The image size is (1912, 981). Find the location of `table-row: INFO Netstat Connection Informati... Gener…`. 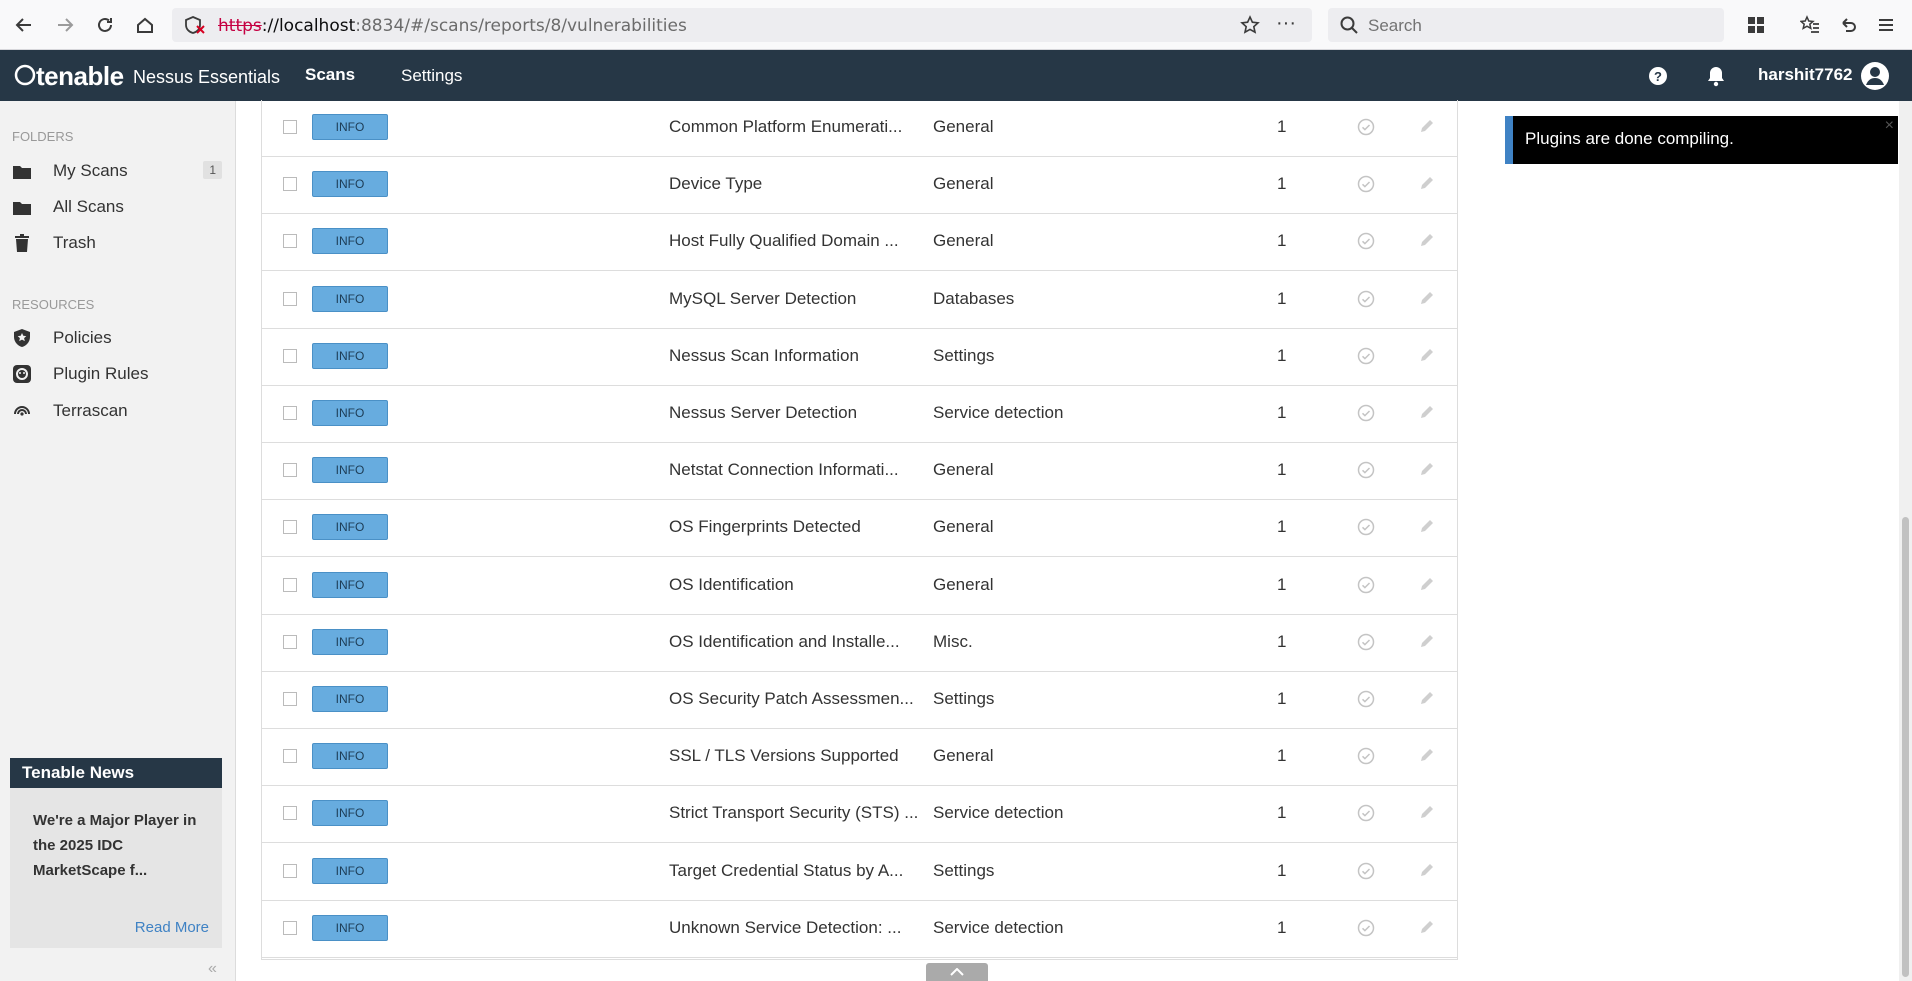

table-row: INFO Netstat Connection Informati... Gener… is located at coordinates (859, 472).